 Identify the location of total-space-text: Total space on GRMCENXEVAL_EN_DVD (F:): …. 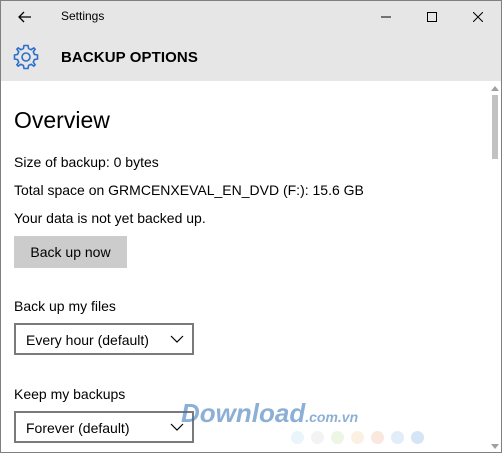
(189, 190).